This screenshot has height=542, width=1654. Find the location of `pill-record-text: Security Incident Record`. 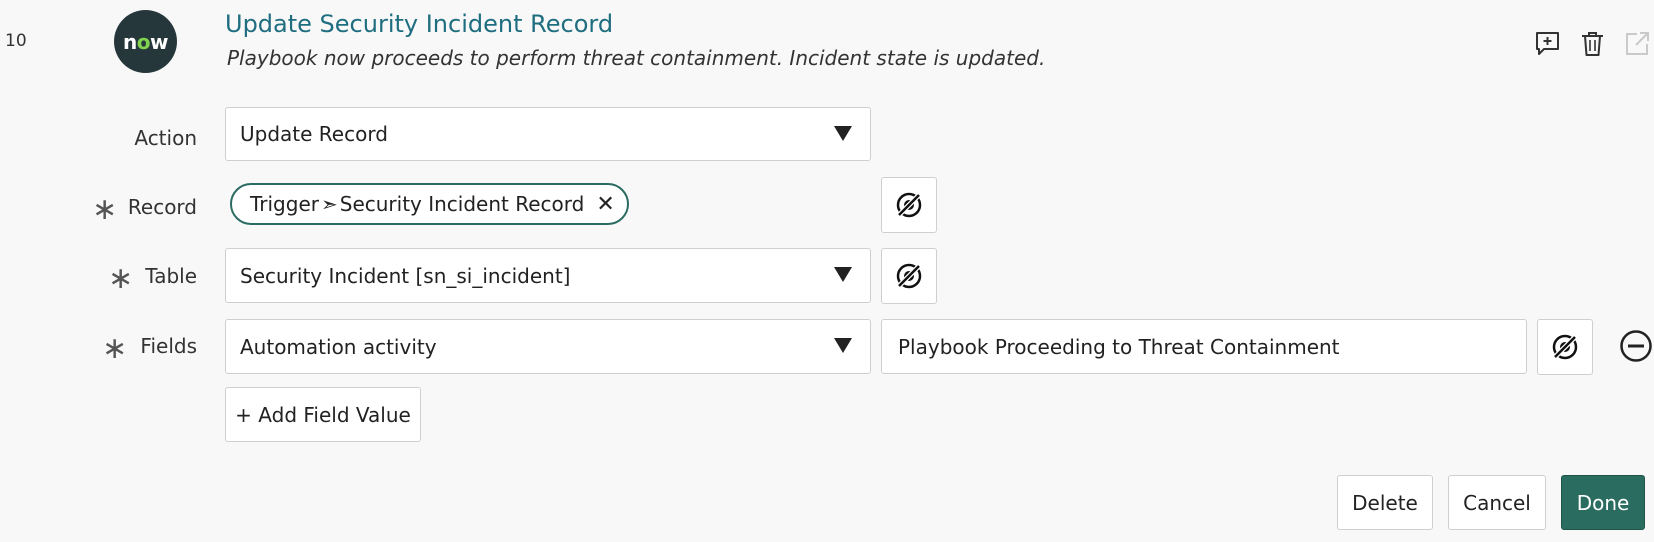

pill-record-text: Security Incident Record is located at coordinates (462, 204).